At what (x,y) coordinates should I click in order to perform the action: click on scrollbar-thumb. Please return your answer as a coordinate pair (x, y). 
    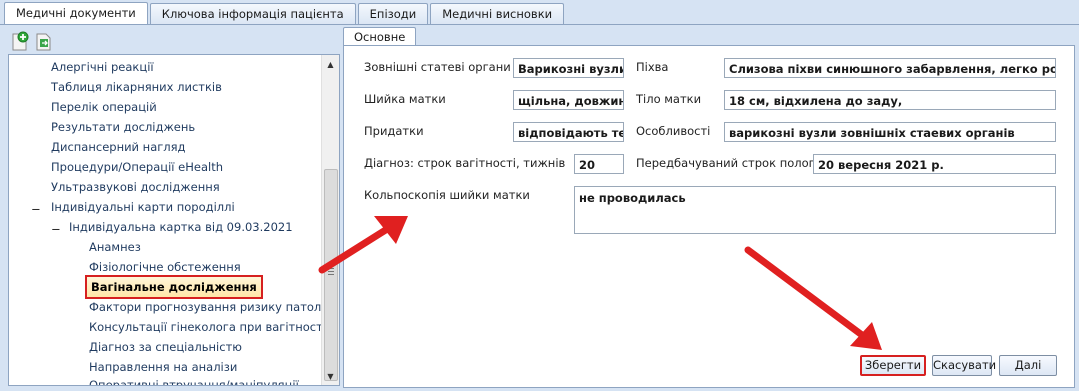
    Looking at the image, I should click on (331, 275).